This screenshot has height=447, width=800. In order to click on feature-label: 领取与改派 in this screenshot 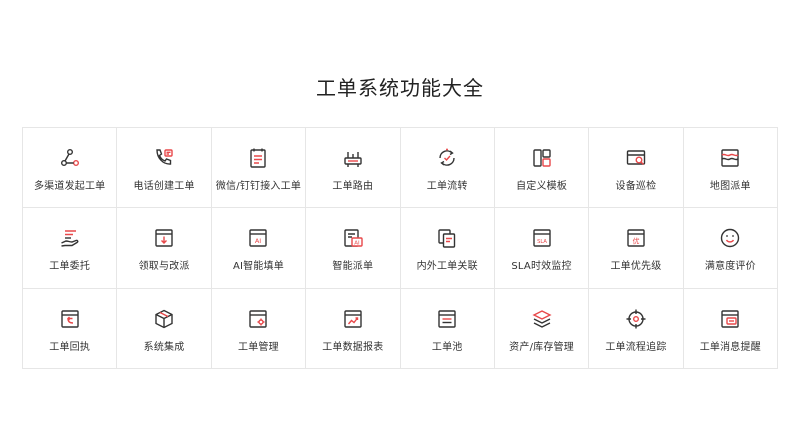, I will do `click(164, 267)`.